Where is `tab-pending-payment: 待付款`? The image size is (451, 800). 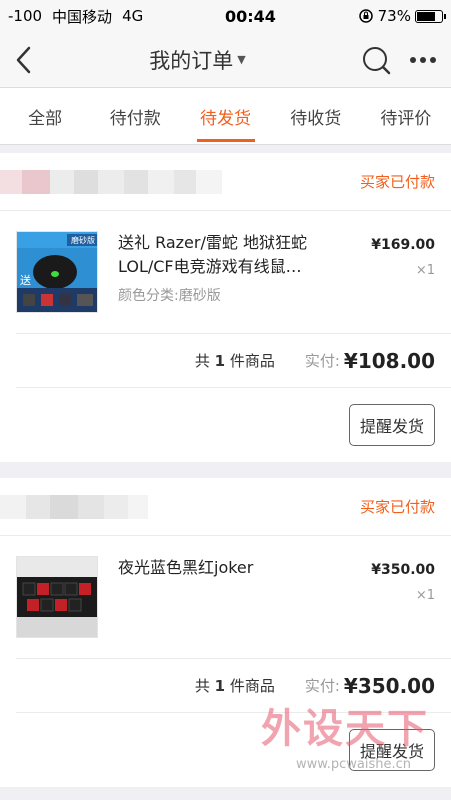 tab-pending-payment: 待付款 is located at coordinates (135, 116).